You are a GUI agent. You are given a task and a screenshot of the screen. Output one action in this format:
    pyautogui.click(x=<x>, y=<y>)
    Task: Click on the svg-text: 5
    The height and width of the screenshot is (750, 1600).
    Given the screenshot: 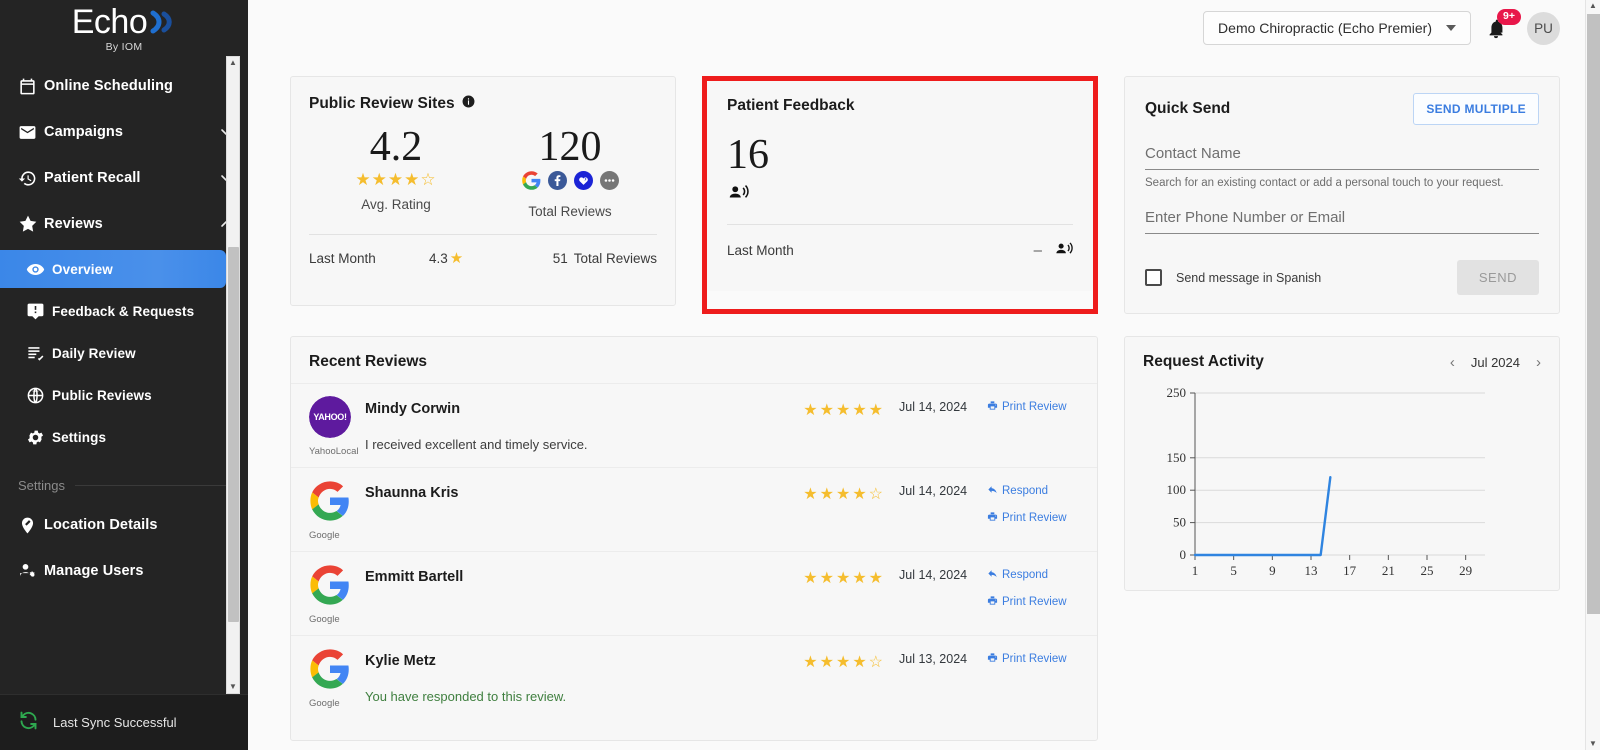 What is the action you would take?
    pyautogui.click(x=1233, y=570)
    